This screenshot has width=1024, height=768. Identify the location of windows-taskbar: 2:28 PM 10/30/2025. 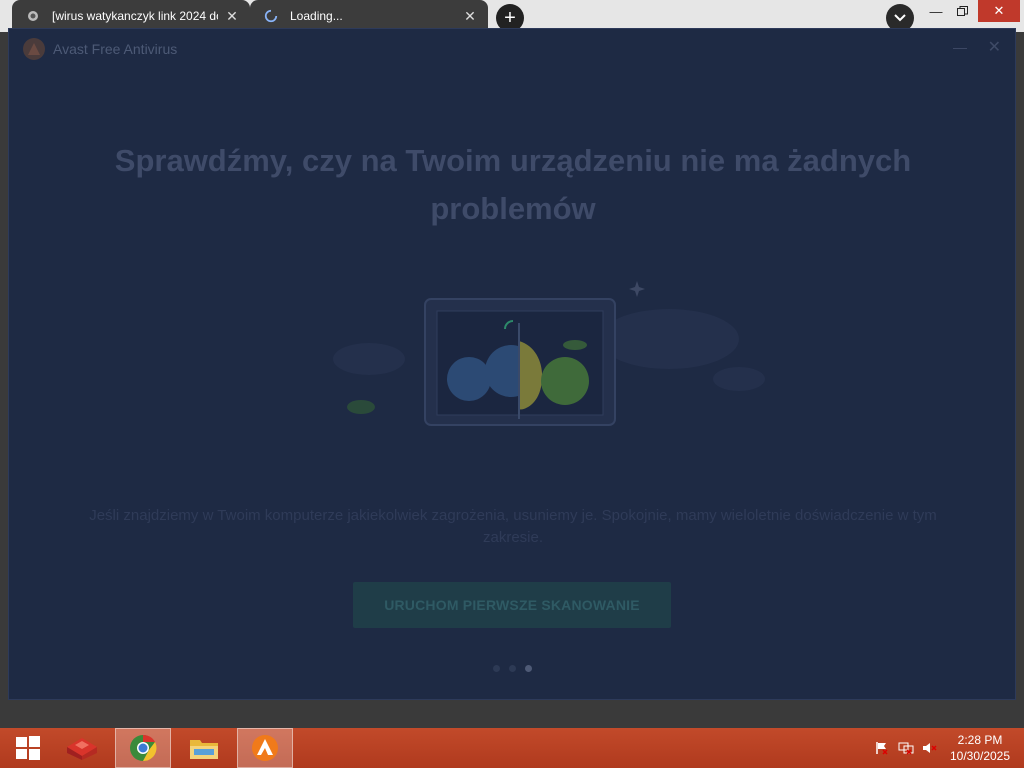
(512, 748).